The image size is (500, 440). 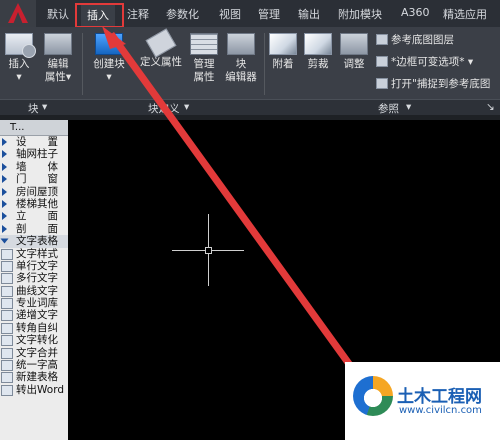 I want to click on palette-item-text-tables: 文字表格, so click(x=34, y=241).